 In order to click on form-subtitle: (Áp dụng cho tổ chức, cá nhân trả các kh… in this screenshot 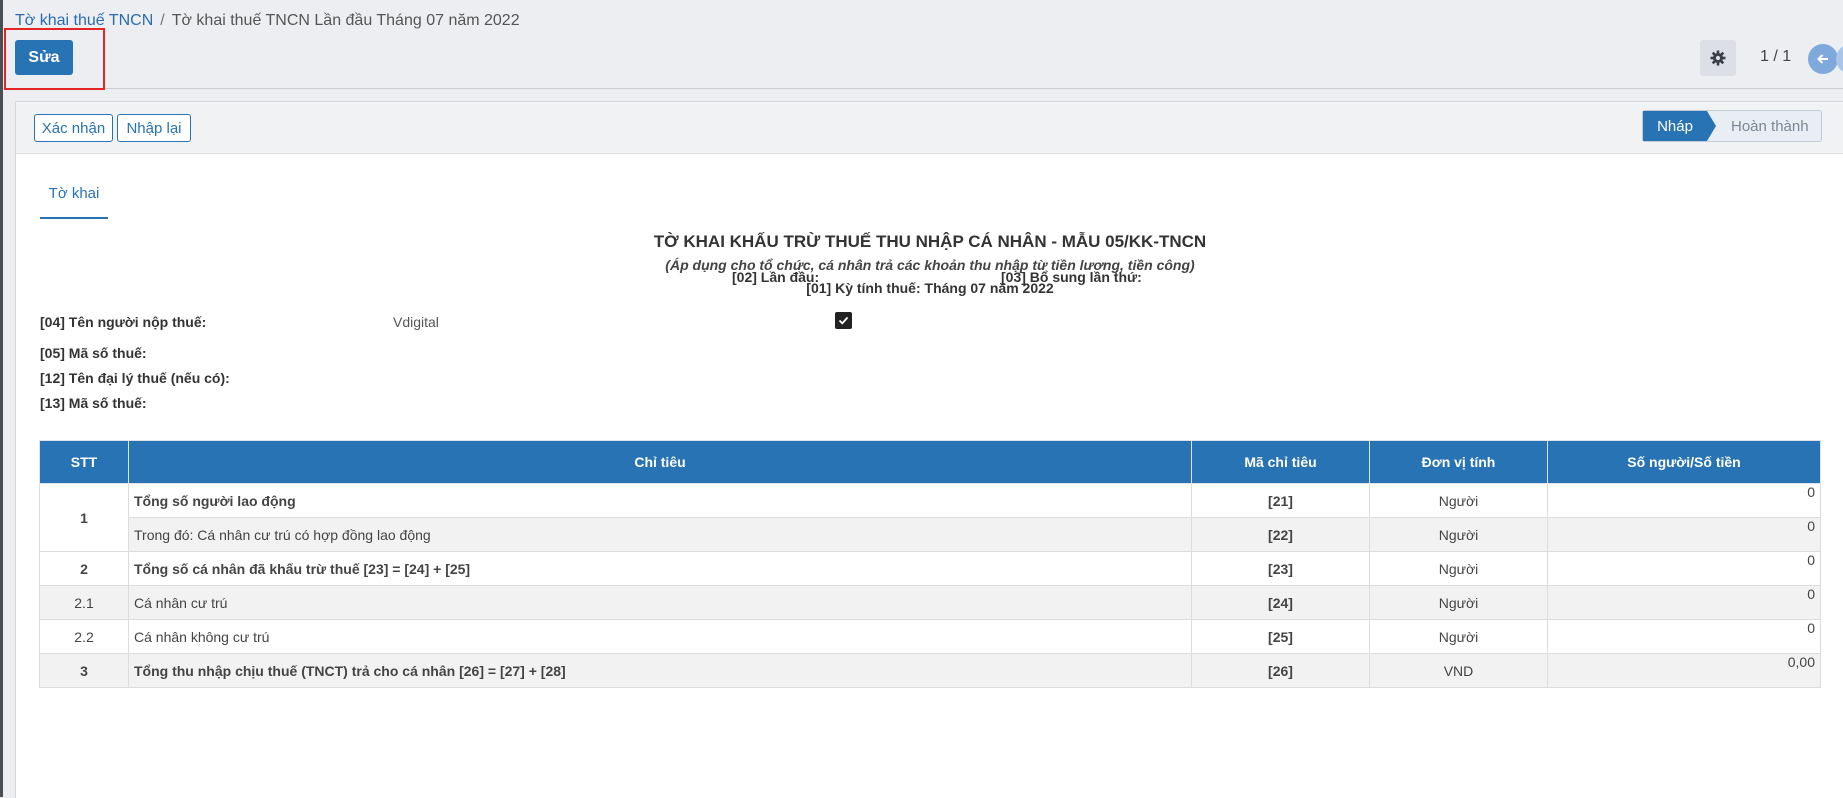, I will do `click(930, 265)`.